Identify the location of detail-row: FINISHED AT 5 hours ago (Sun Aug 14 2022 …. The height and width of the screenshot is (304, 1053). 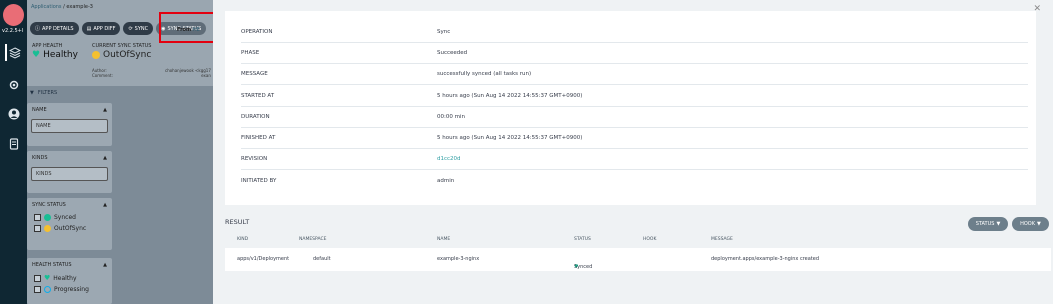
(634, 138).